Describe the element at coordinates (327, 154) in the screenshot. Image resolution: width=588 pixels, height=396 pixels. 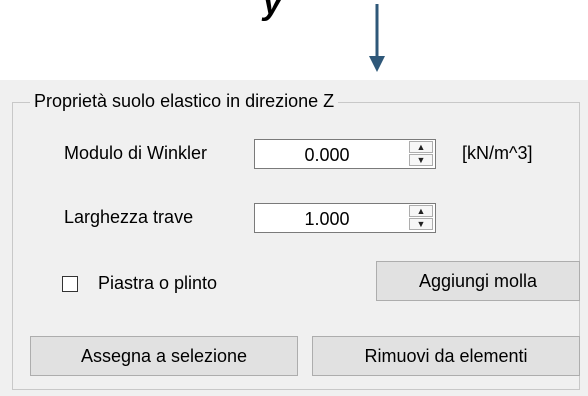
I see `winkler-value: 0.000` at that location.